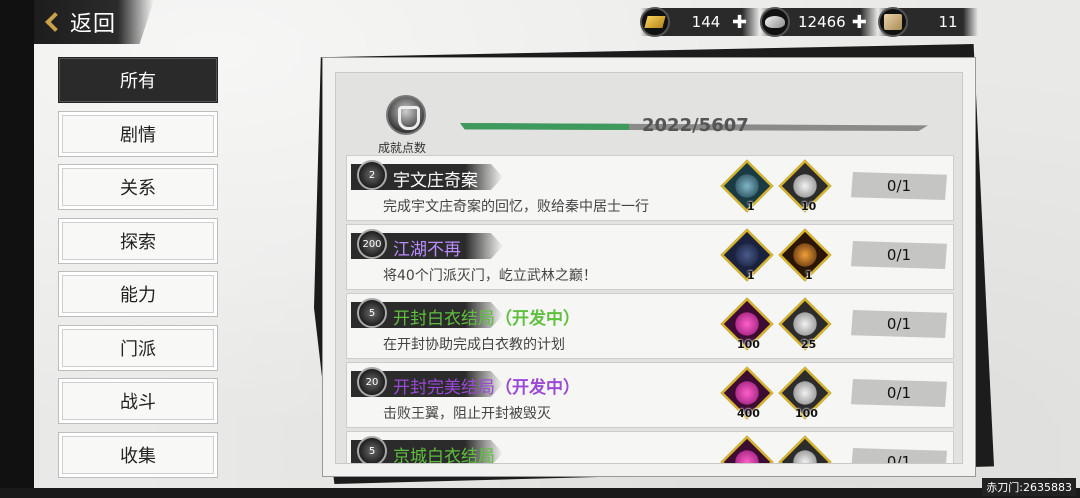 This screenshot has height=498, width=1080. What do you see at coordinates (695, 125) in the screenshot?
I see `achievement-progress-text: 2022/5607` at bounding box center [695, 125].